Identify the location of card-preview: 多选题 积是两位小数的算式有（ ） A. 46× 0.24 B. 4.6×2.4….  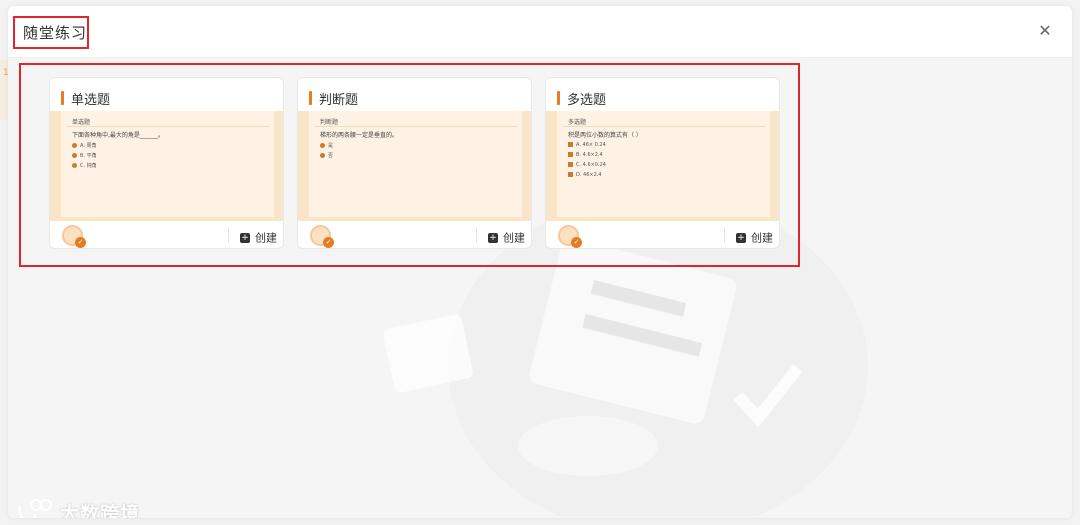
(662, 166).